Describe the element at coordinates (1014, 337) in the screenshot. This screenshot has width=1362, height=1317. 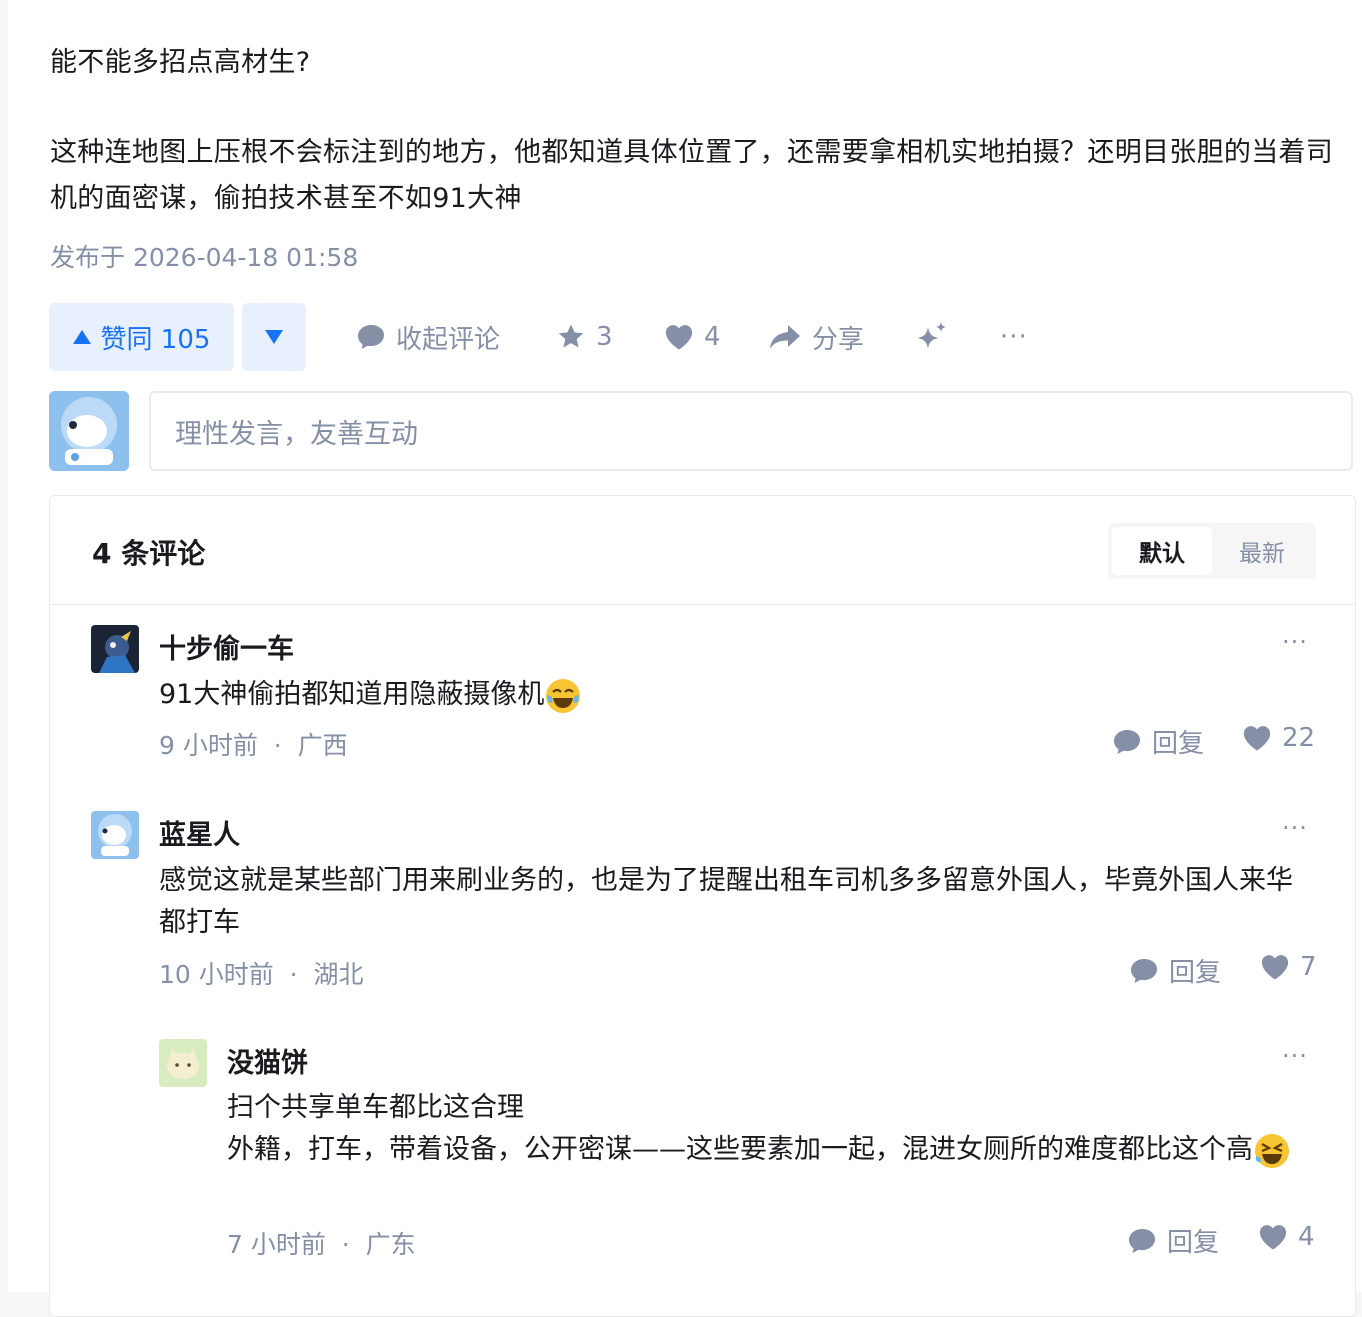
I see `more-actions-button: ···` at that location.